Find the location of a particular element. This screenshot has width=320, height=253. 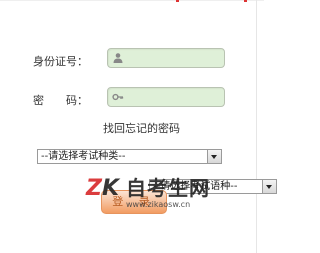

user-icon is located at coordinates (118, 58).